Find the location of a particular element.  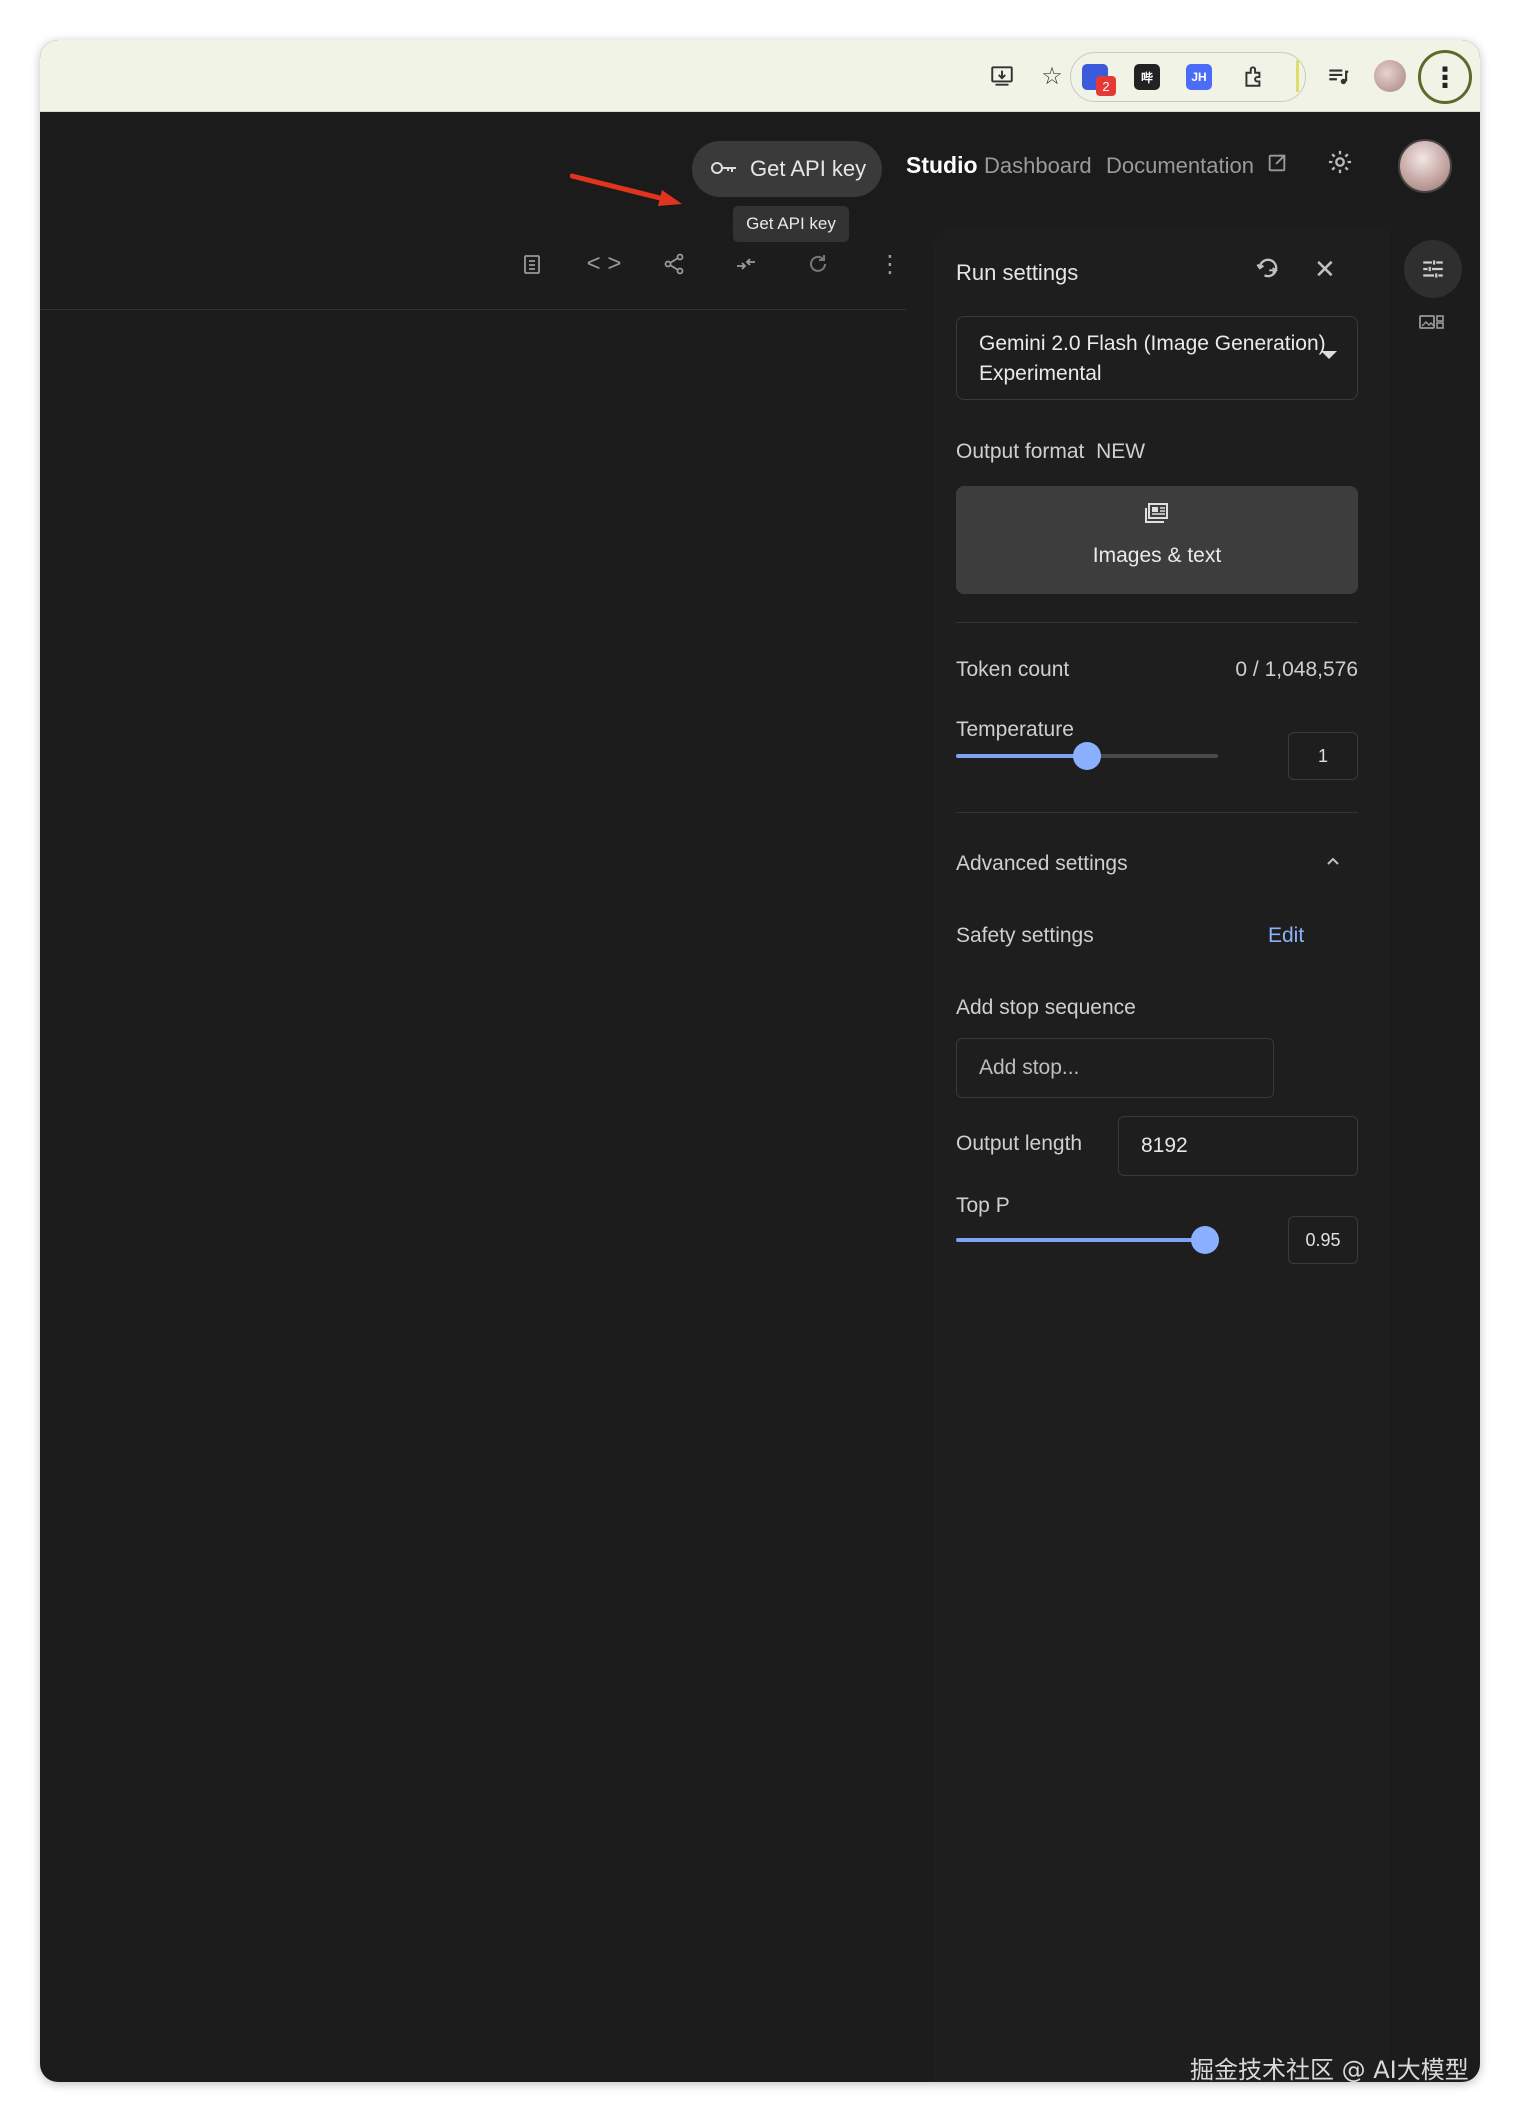

token-count-label: Token count is located at coordinates (1013, 669).